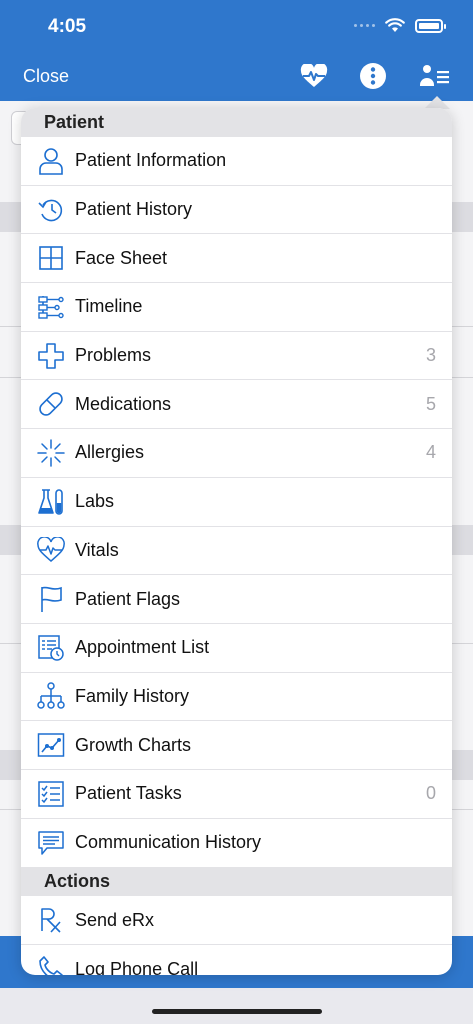  Describe the element at coordinates (113, 355) in the screenshot. I see `menu-item-label: Problems` at that location.